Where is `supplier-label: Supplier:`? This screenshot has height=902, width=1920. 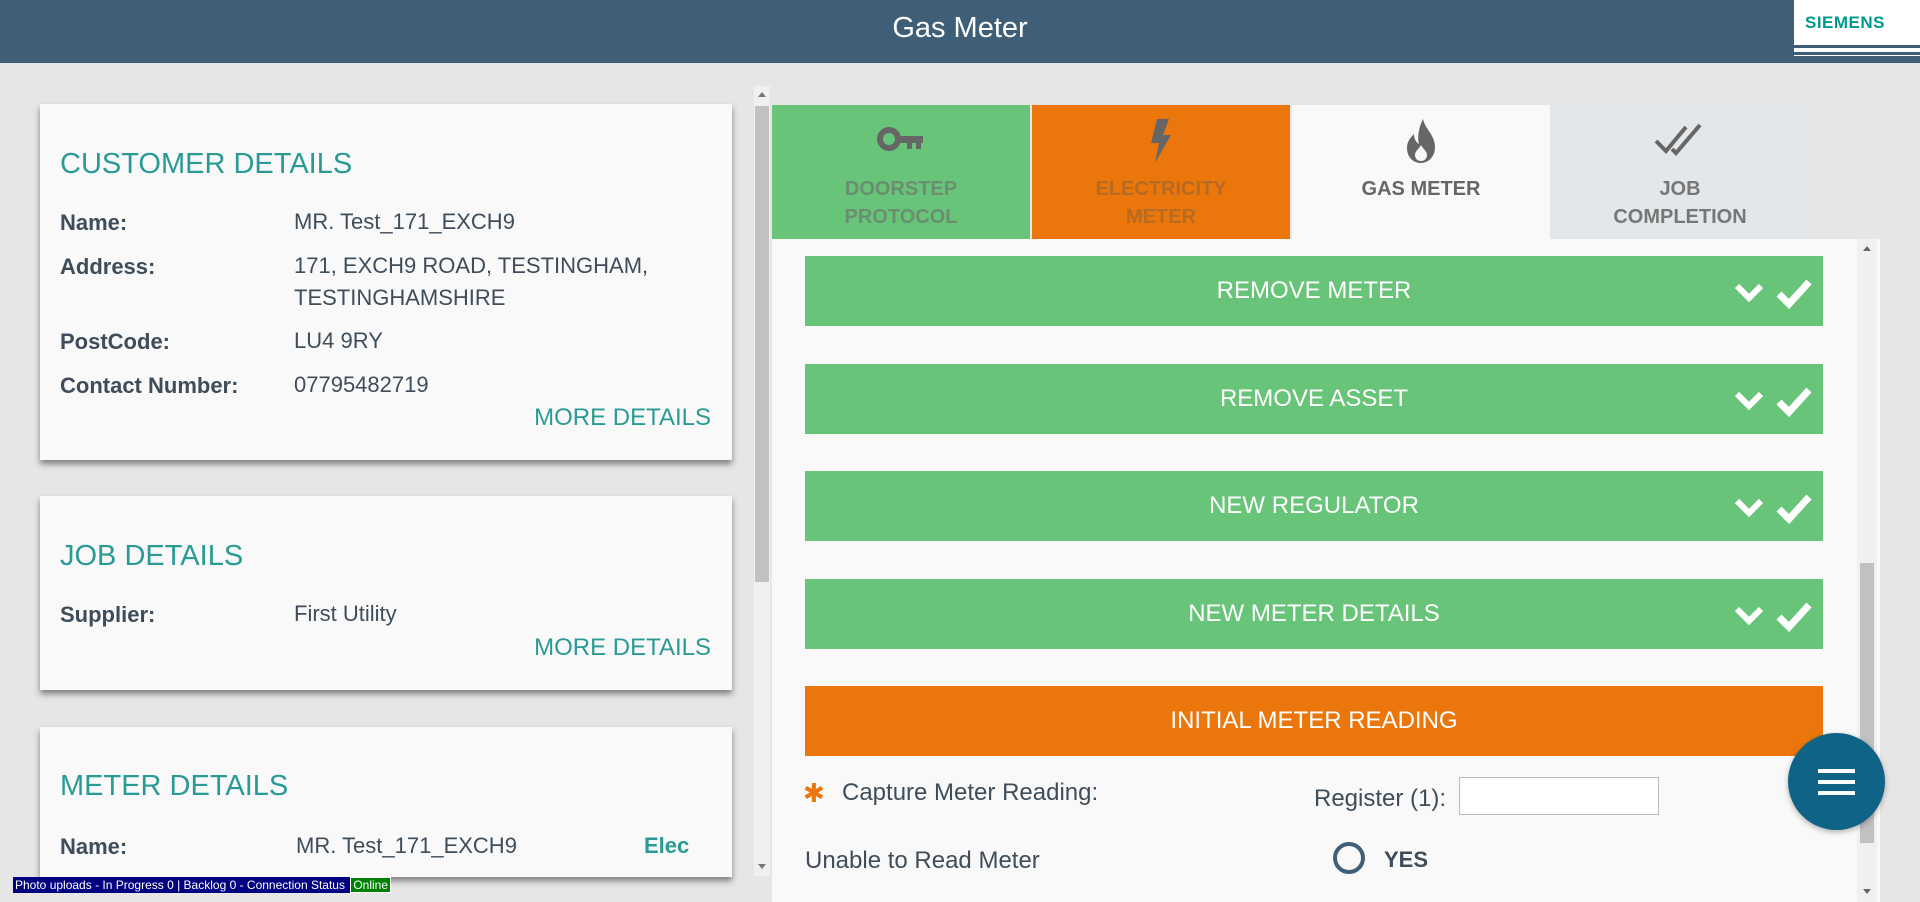
supplier-label: Supplier: is located at coordinates (108, 614).